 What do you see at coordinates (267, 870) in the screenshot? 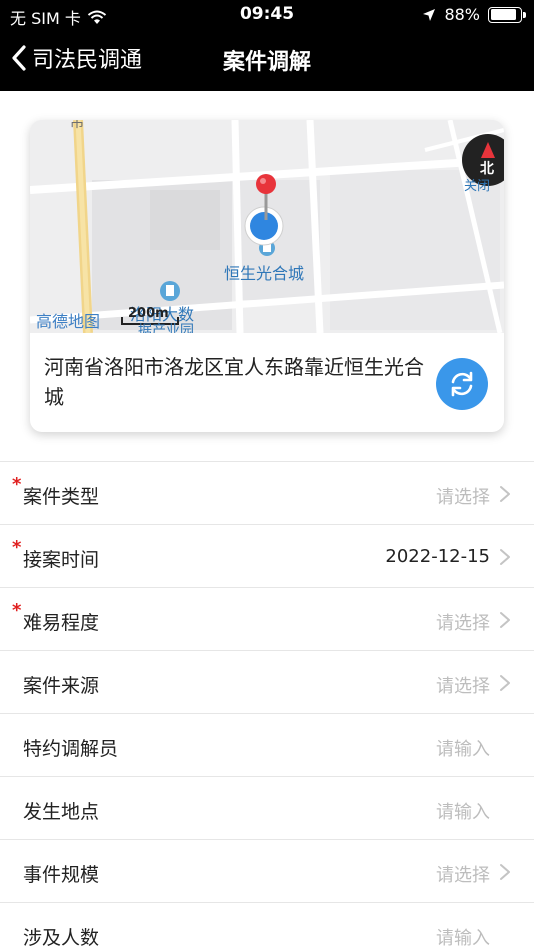
I see `form-row: 事件规模 请选择` at bounding box center [267, 870].